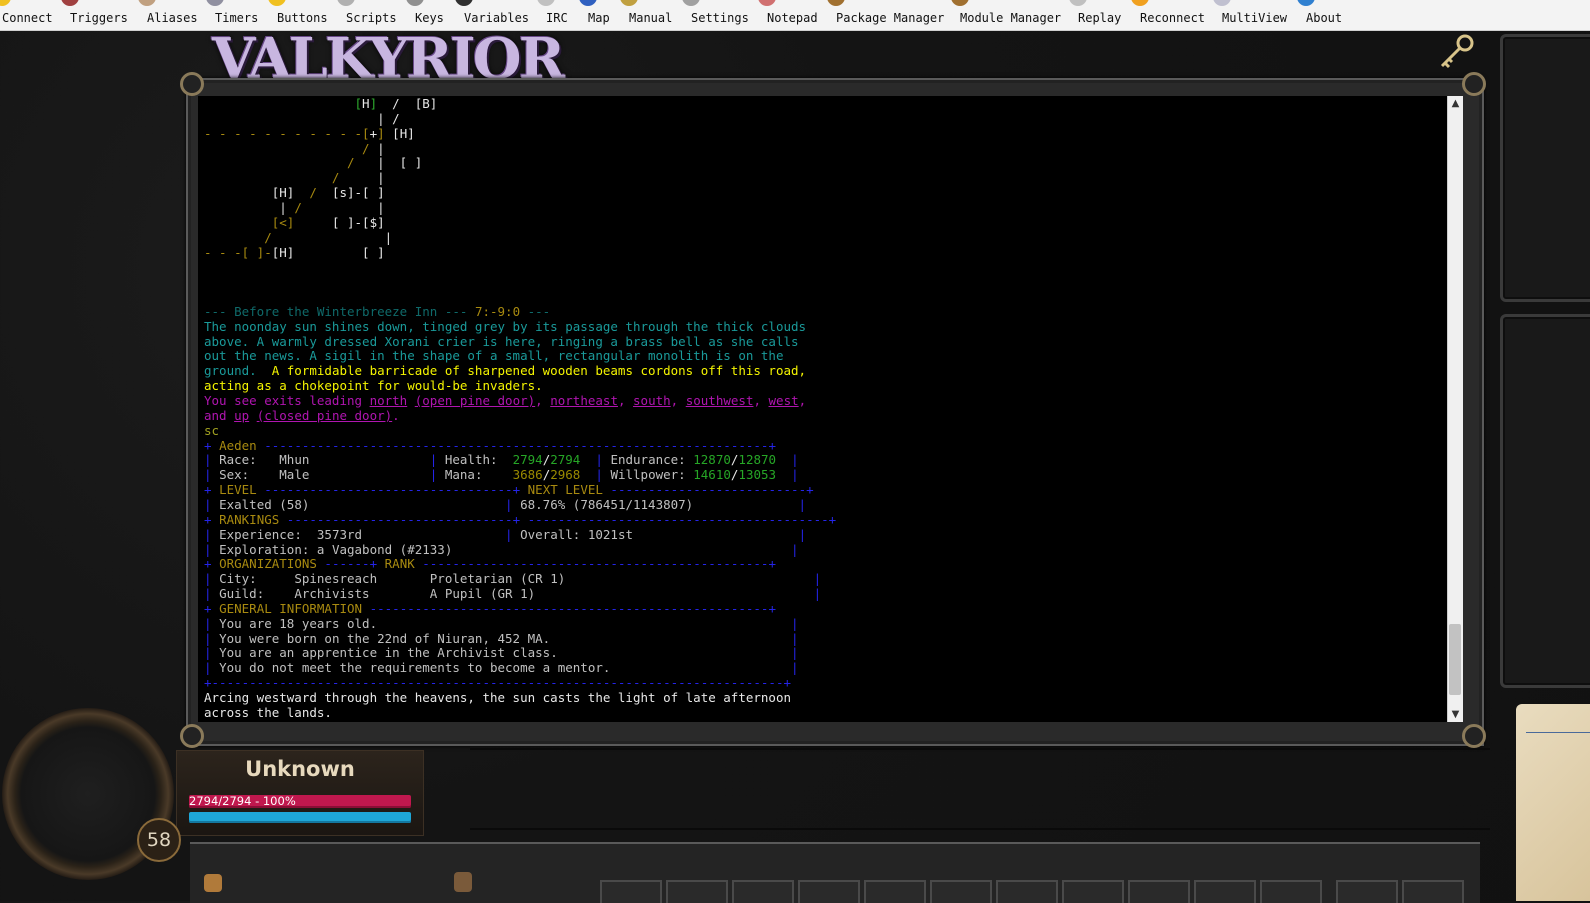  I want to click on score-line: | Experience: 3573rd | Overall: 1021st |, so click(505, 534).